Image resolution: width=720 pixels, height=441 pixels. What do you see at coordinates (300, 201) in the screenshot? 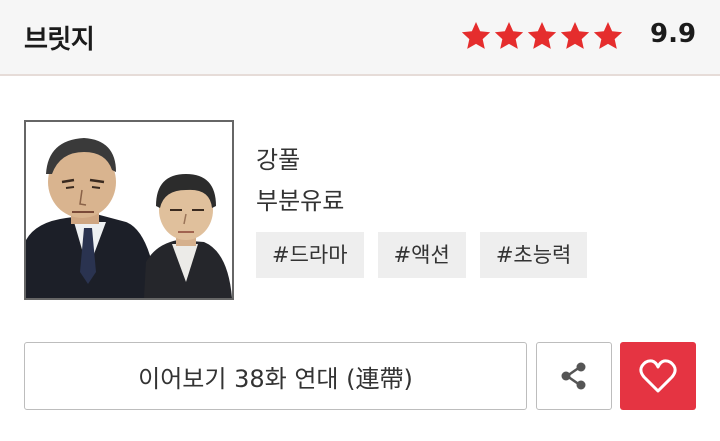
I see `pricing-label: 부분유료` at bounding box center [300, 201].